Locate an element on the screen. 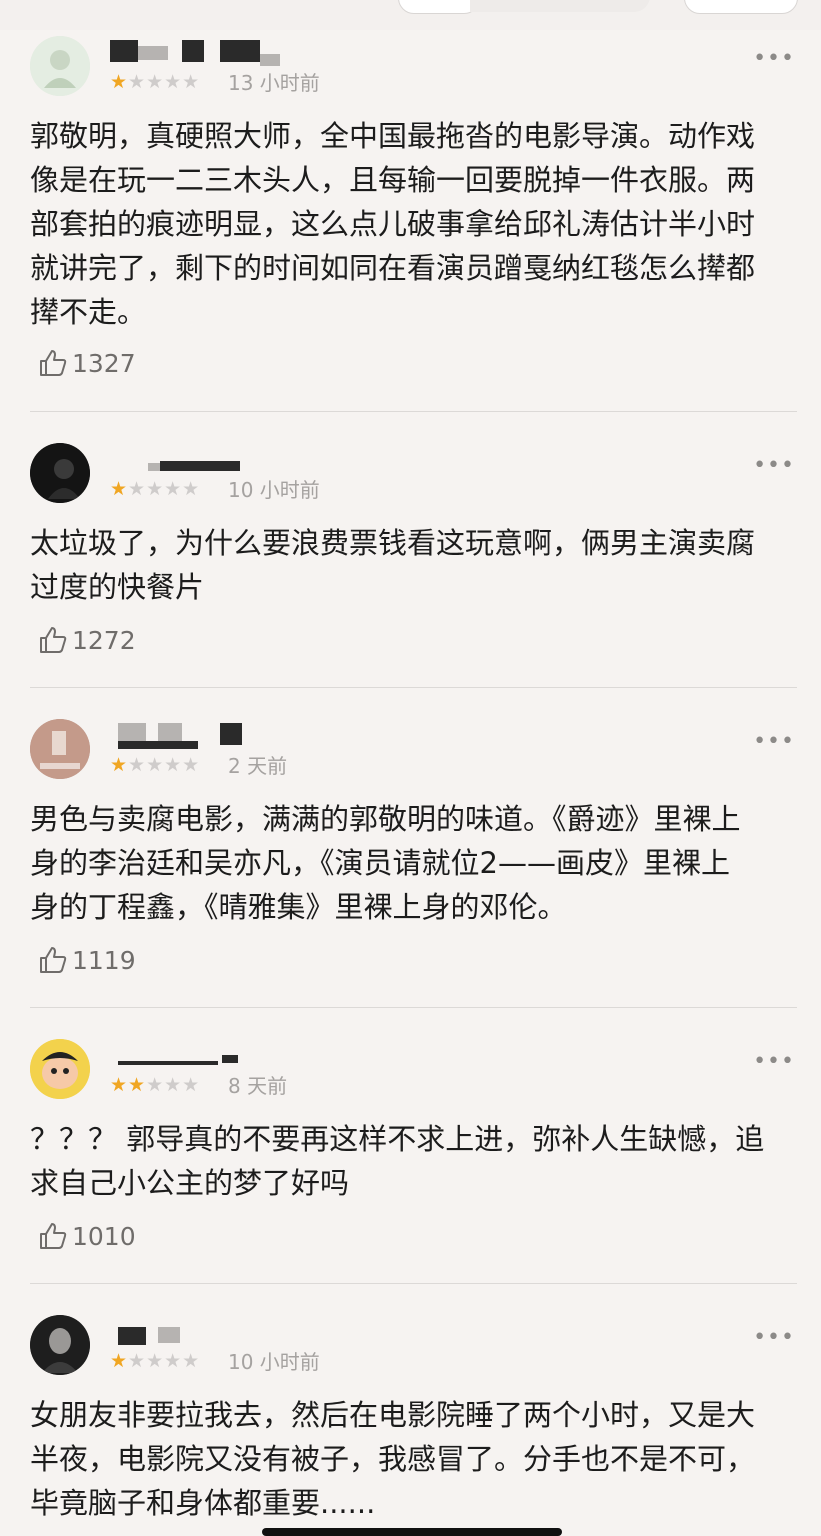 The height and width of the screenshot is (1536, 821). like-button: 1327 is located at coordinates (87, 363).